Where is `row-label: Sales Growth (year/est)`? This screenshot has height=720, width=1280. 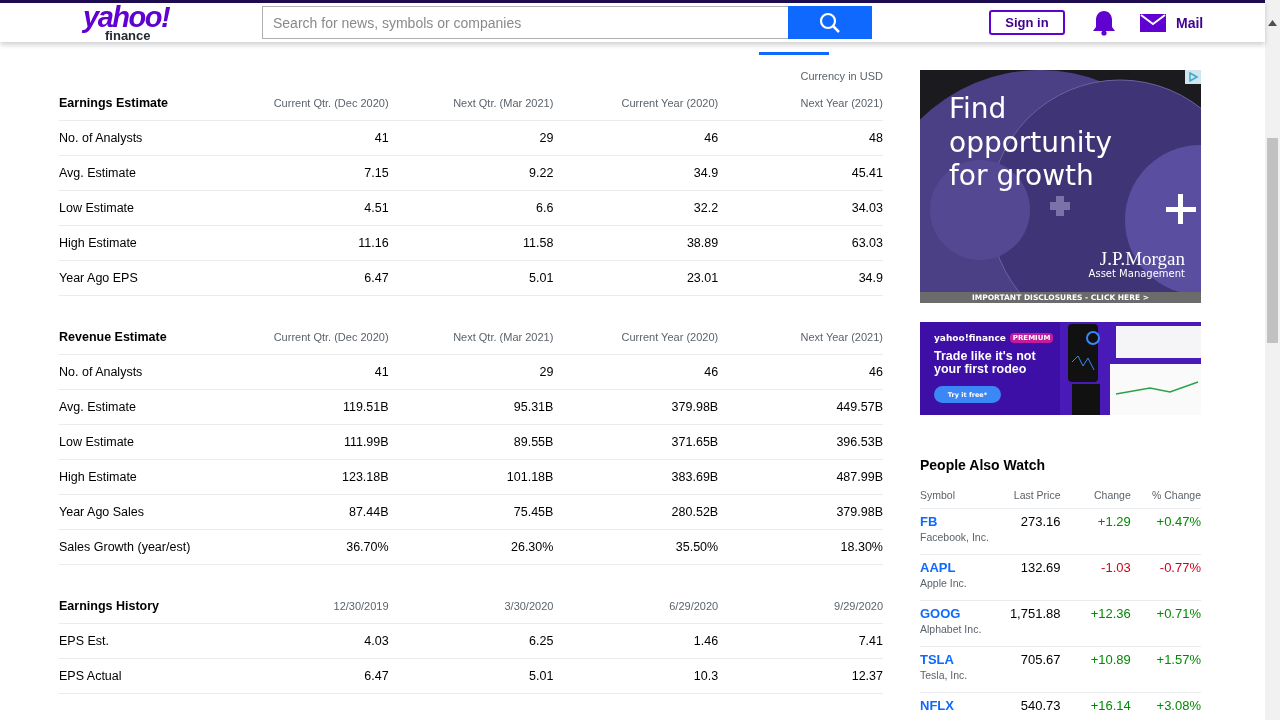
row-label: Sales Growth (year/est) is located at coordinates (141, 547).